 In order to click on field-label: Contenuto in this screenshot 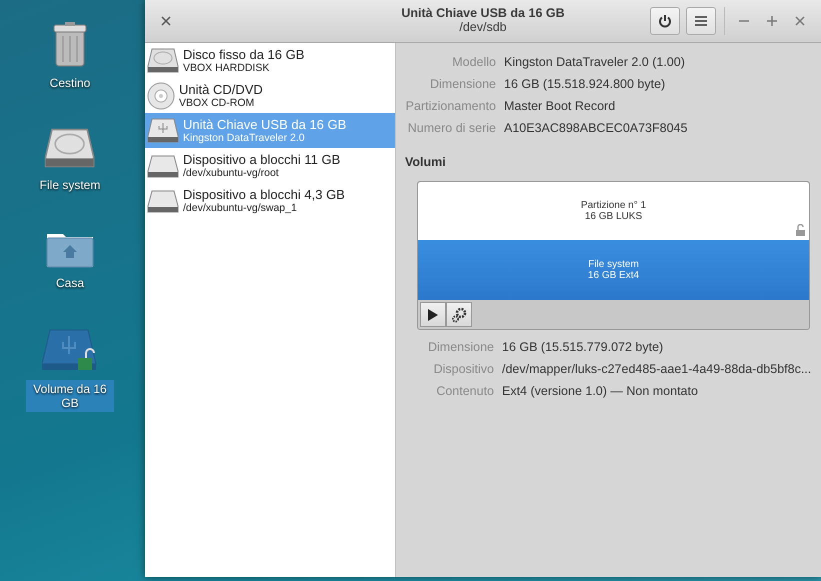, I will do `click(464, 391)`.